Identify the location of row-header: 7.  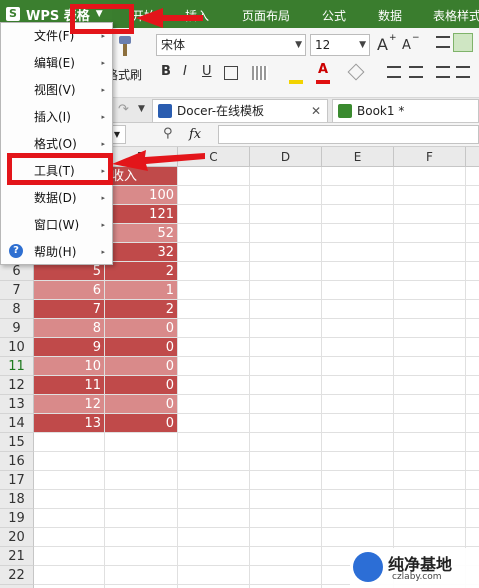
(17, 290).